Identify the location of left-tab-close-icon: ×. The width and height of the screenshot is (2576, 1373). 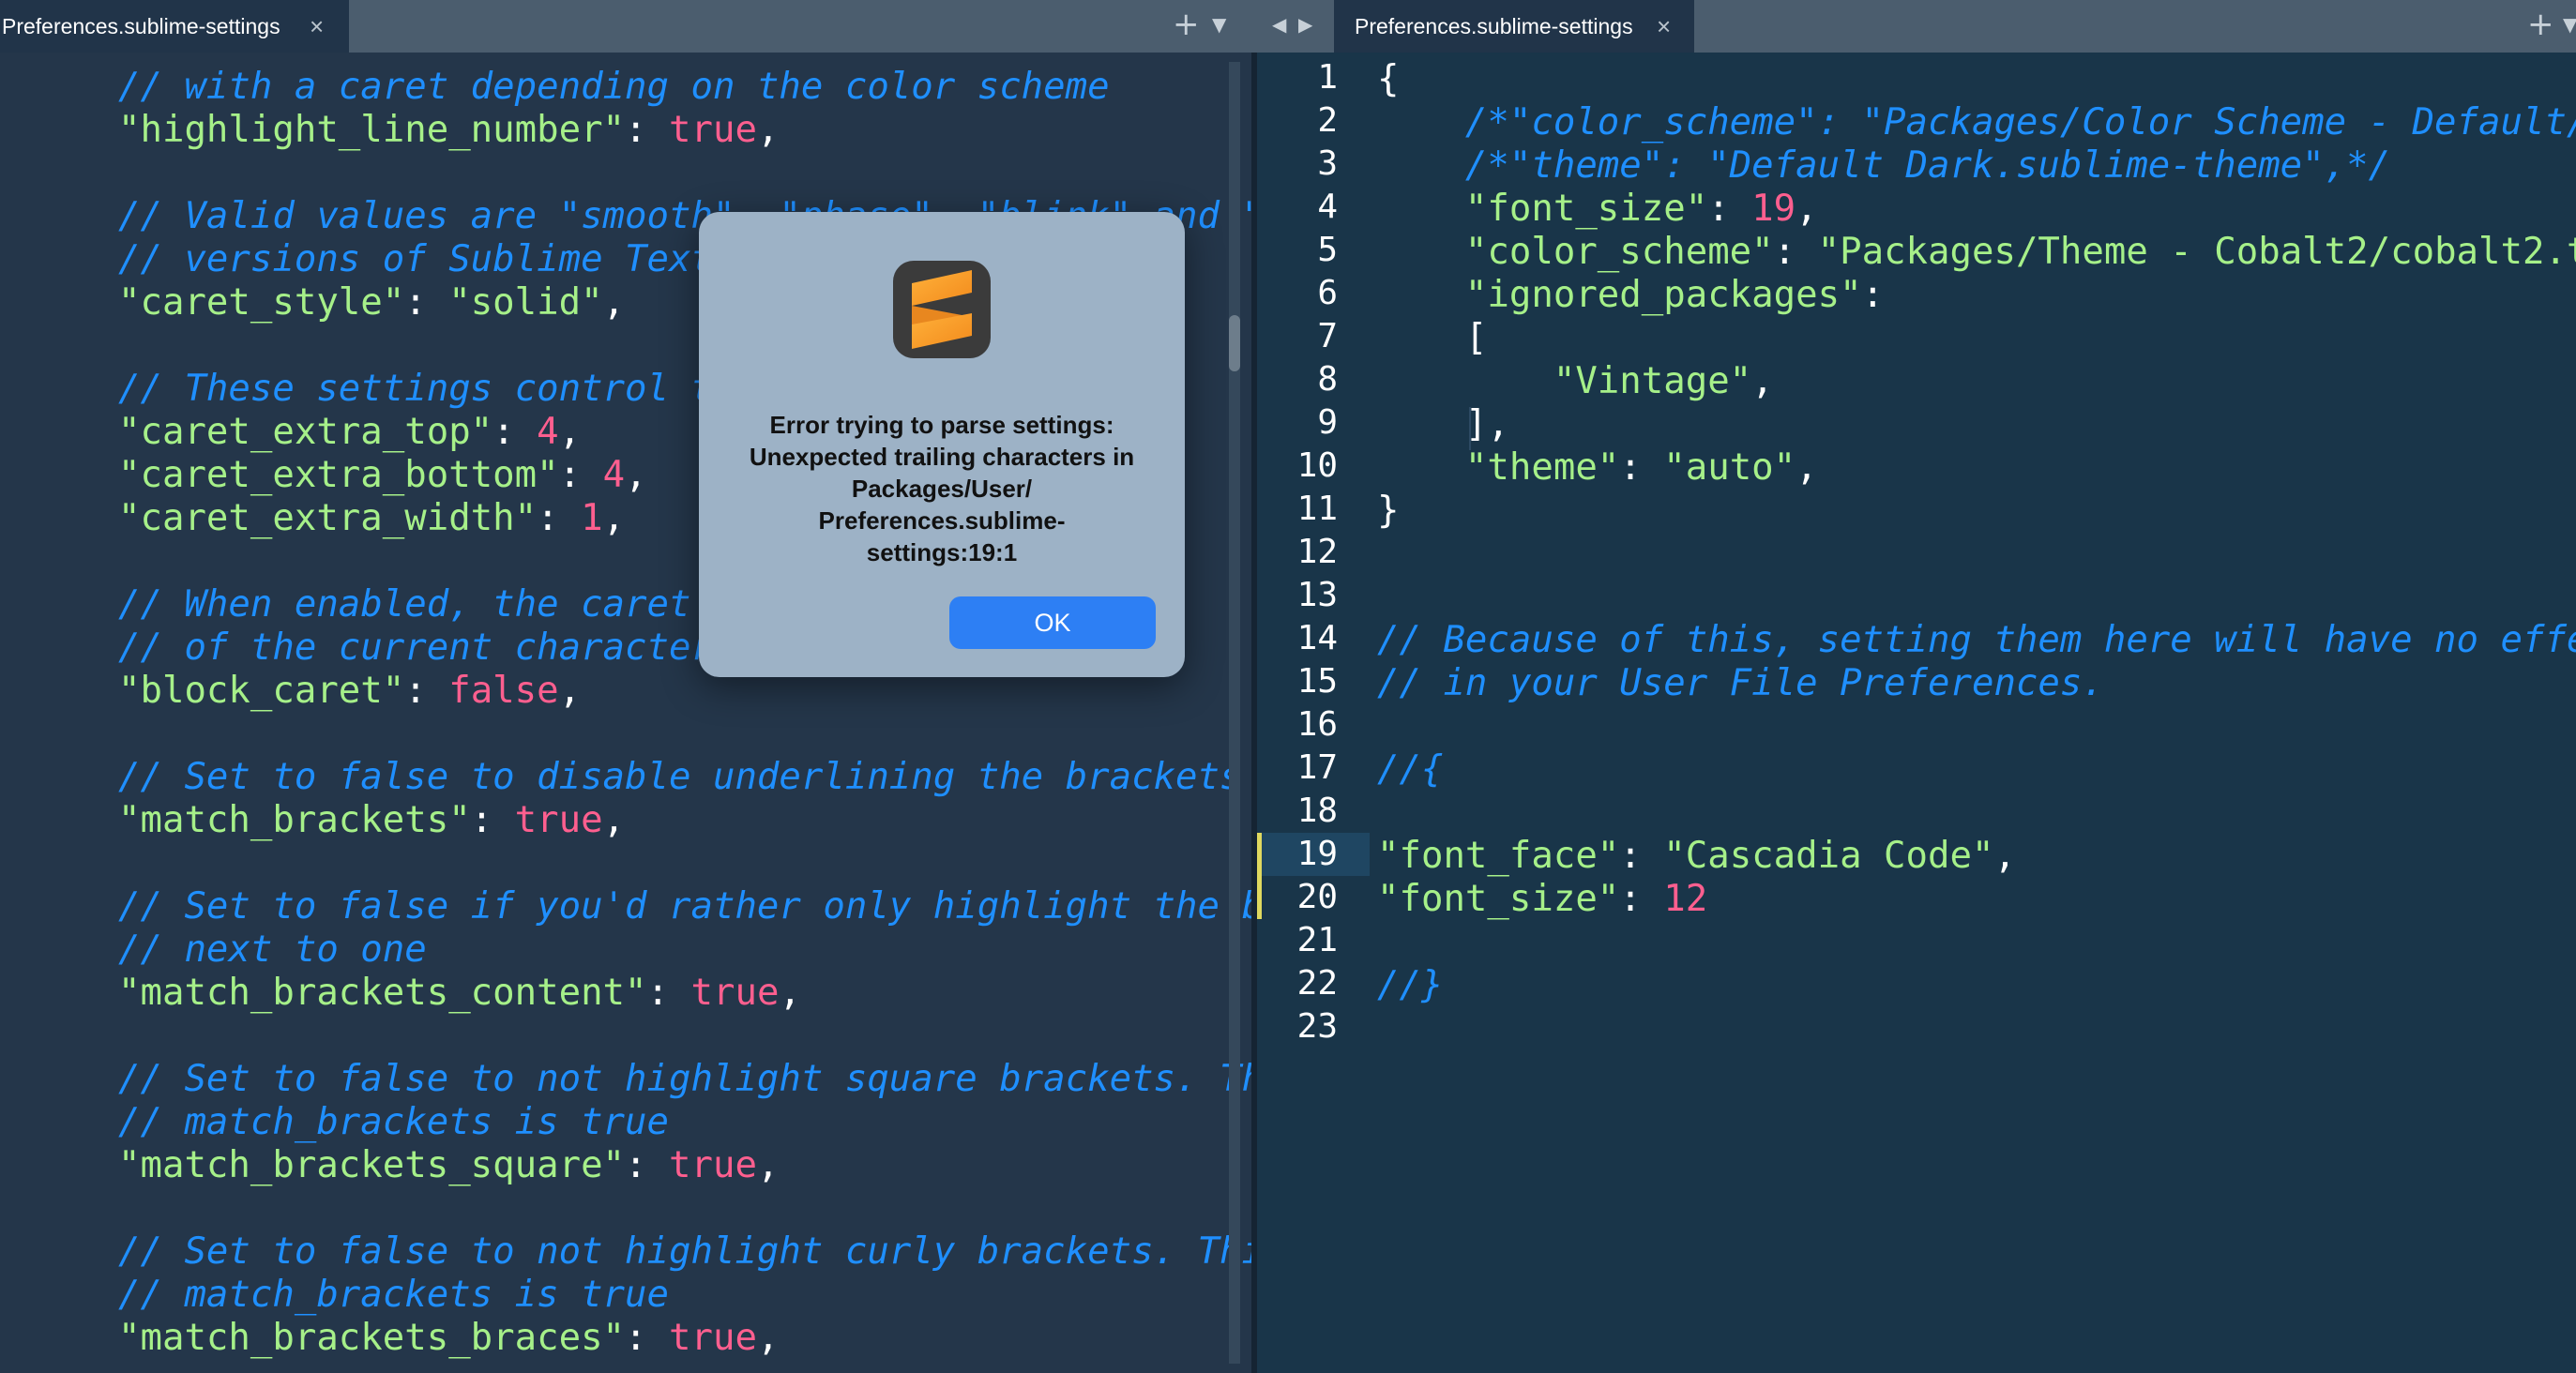
(317, 26).